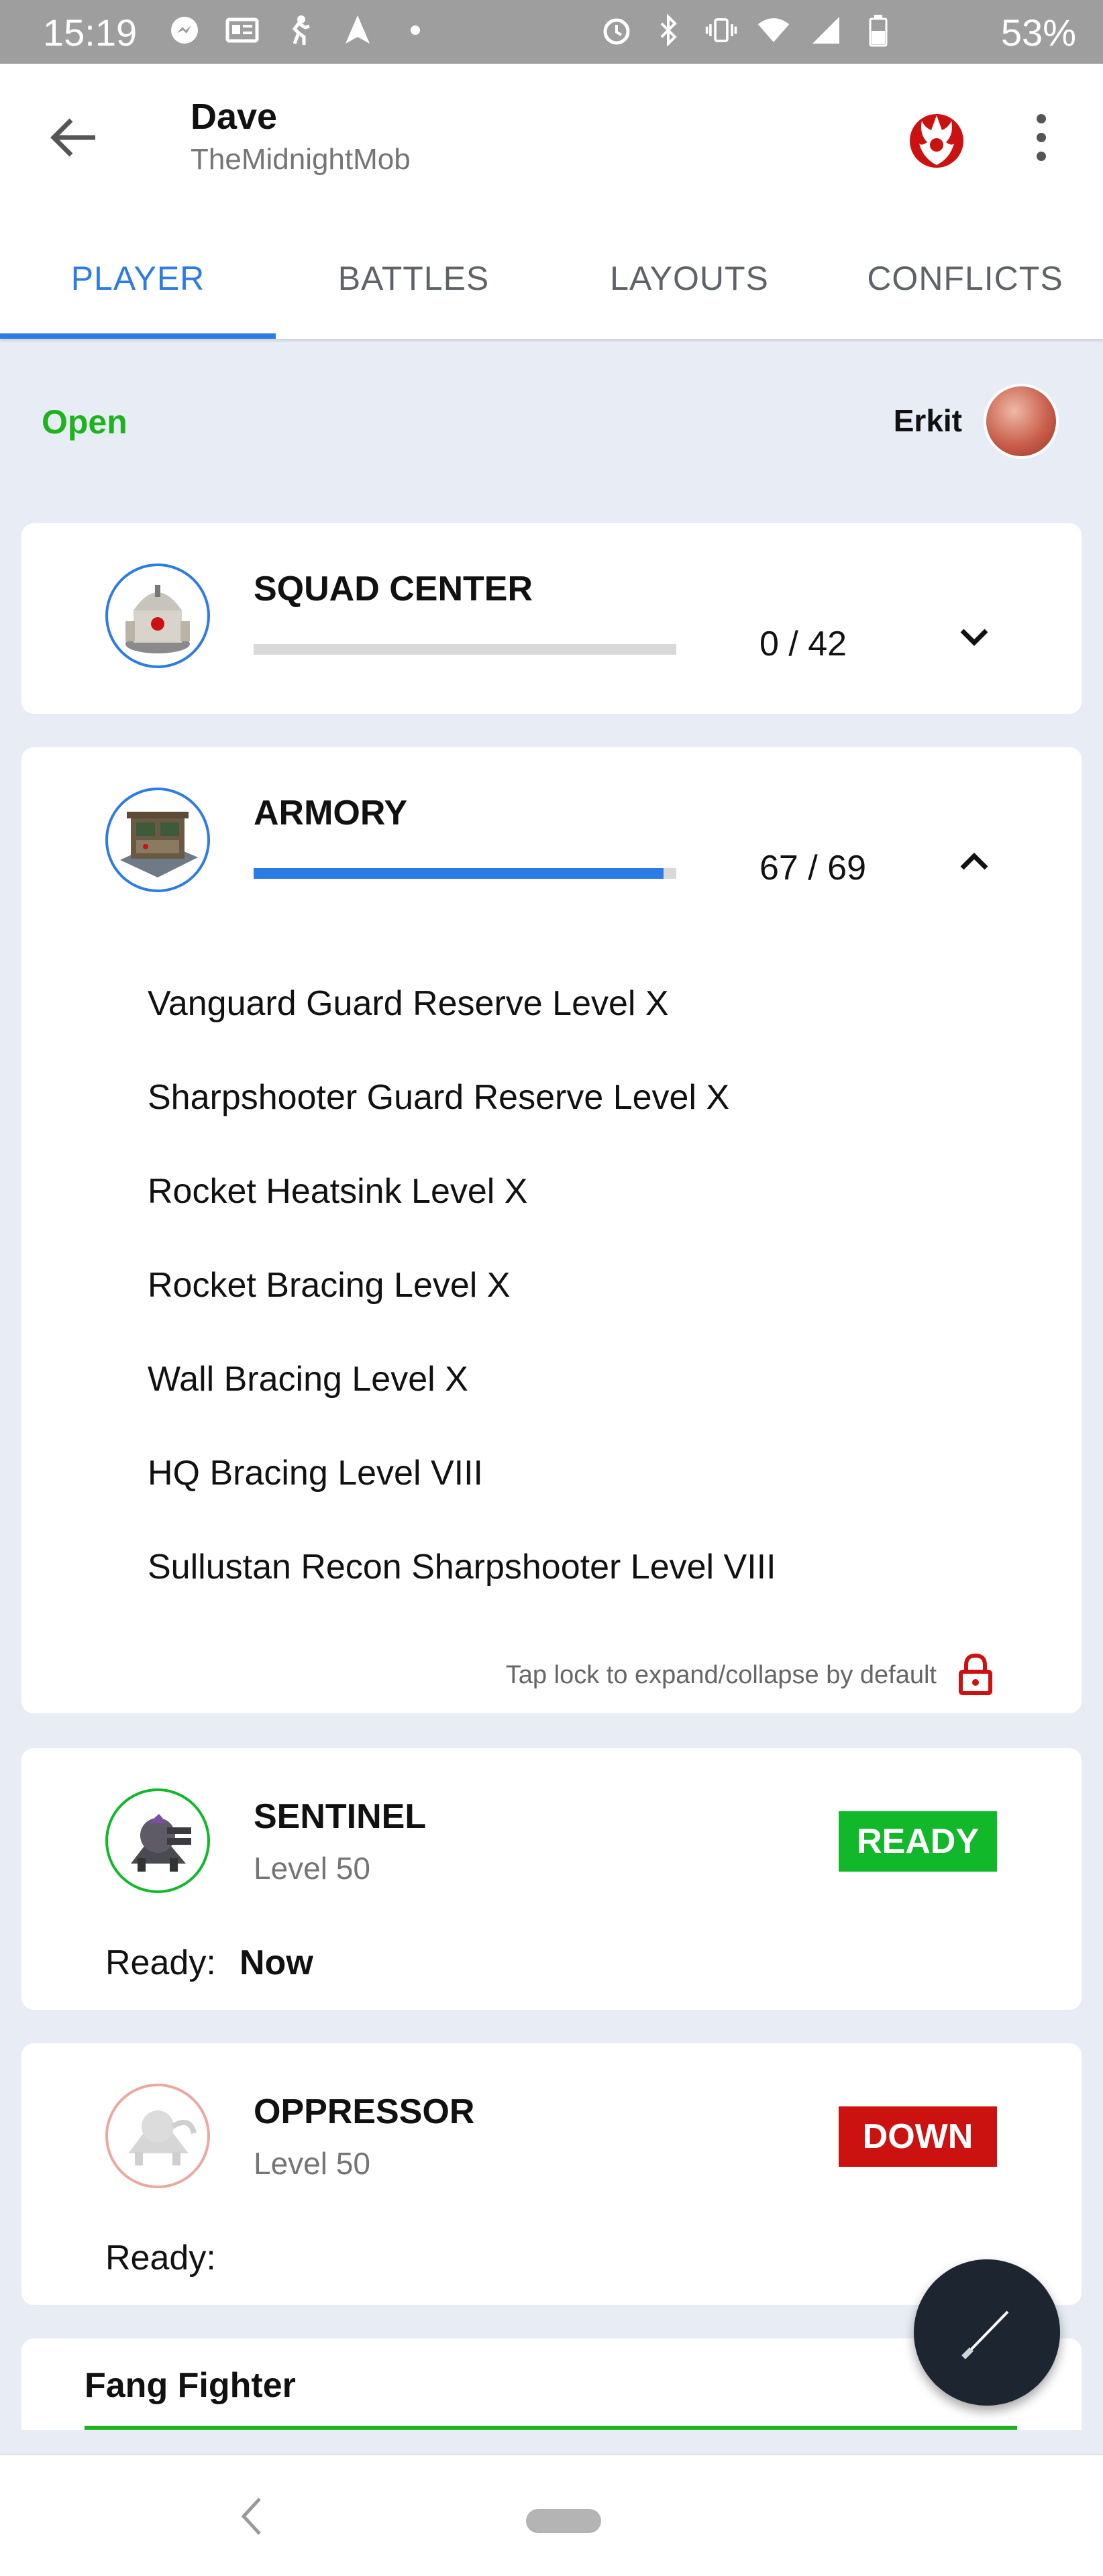 The width and height of the screenshot is (1103, 2576). Describe the element at coordinates (551, 32) in the screenshot. I see `status-bar: 15:19 53%` at that location.